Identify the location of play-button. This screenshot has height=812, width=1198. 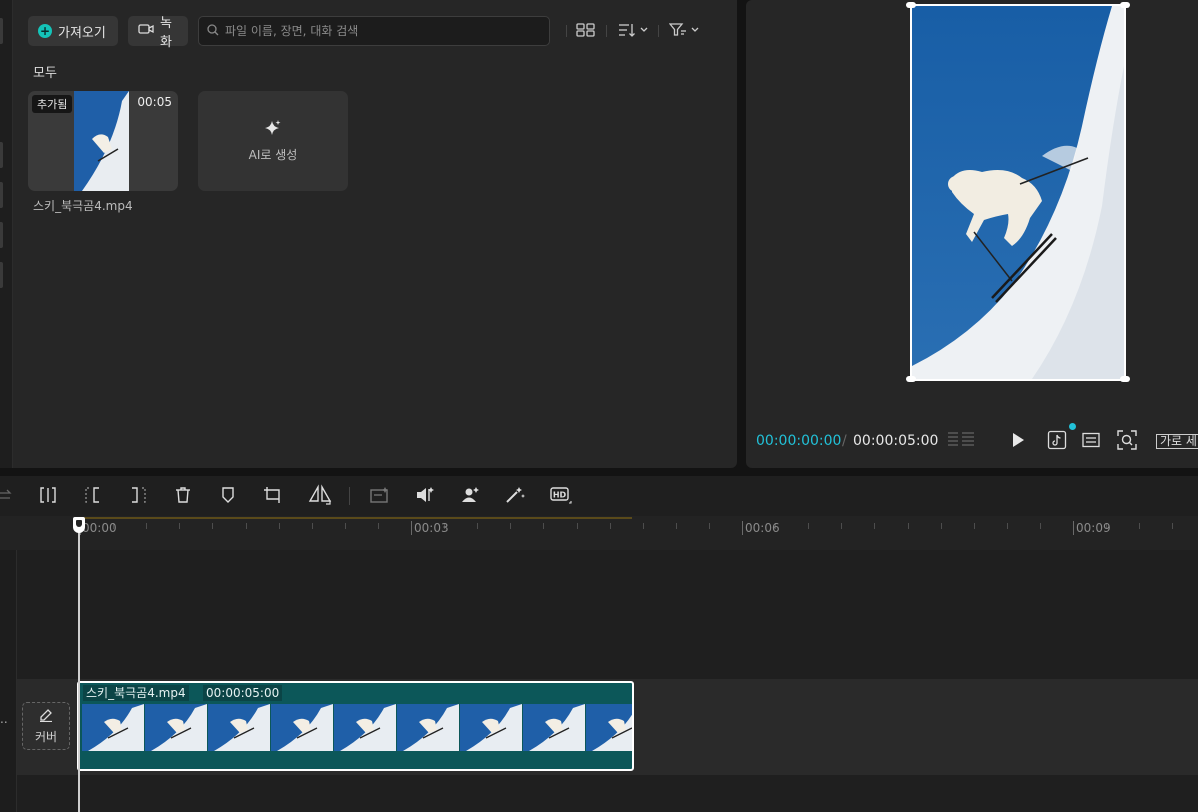
(1018, 441).